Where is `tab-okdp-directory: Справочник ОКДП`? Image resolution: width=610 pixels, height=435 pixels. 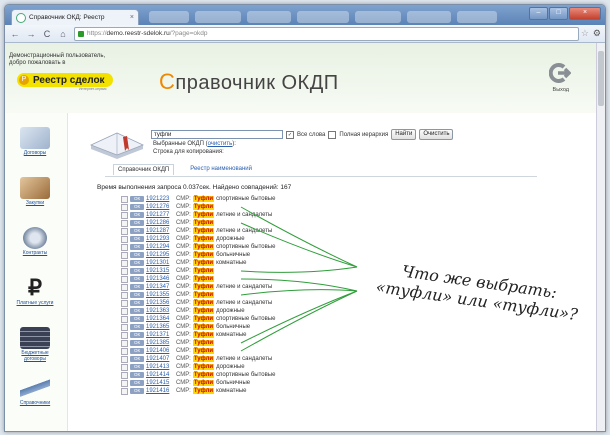
tab-okdp-directory: Справочник ОКДП is located at coordinates (144, 169).